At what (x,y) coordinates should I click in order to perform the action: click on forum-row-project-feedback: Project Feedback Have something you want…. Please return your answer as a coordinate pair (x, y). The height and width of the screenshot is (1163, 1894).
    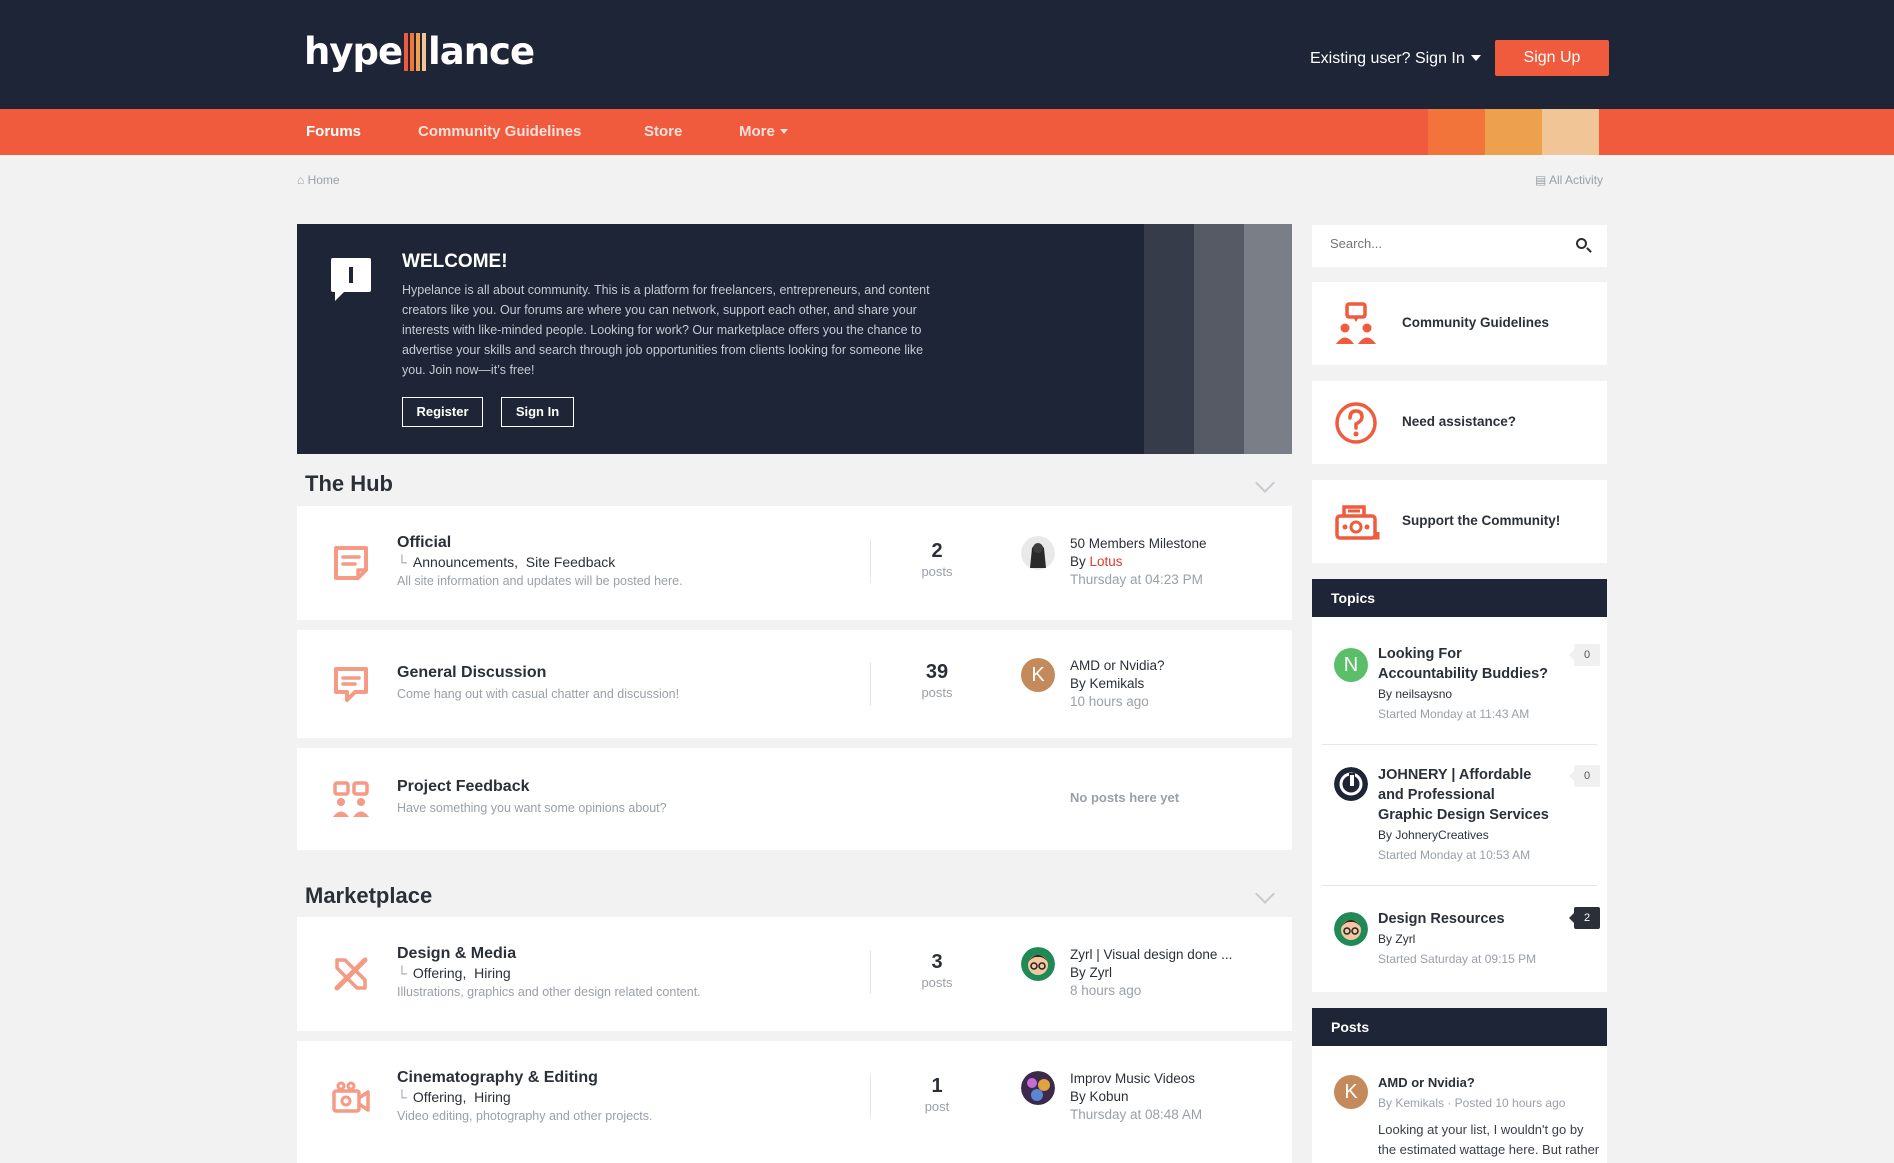
    Looking at the image, I should click on (794, 799).